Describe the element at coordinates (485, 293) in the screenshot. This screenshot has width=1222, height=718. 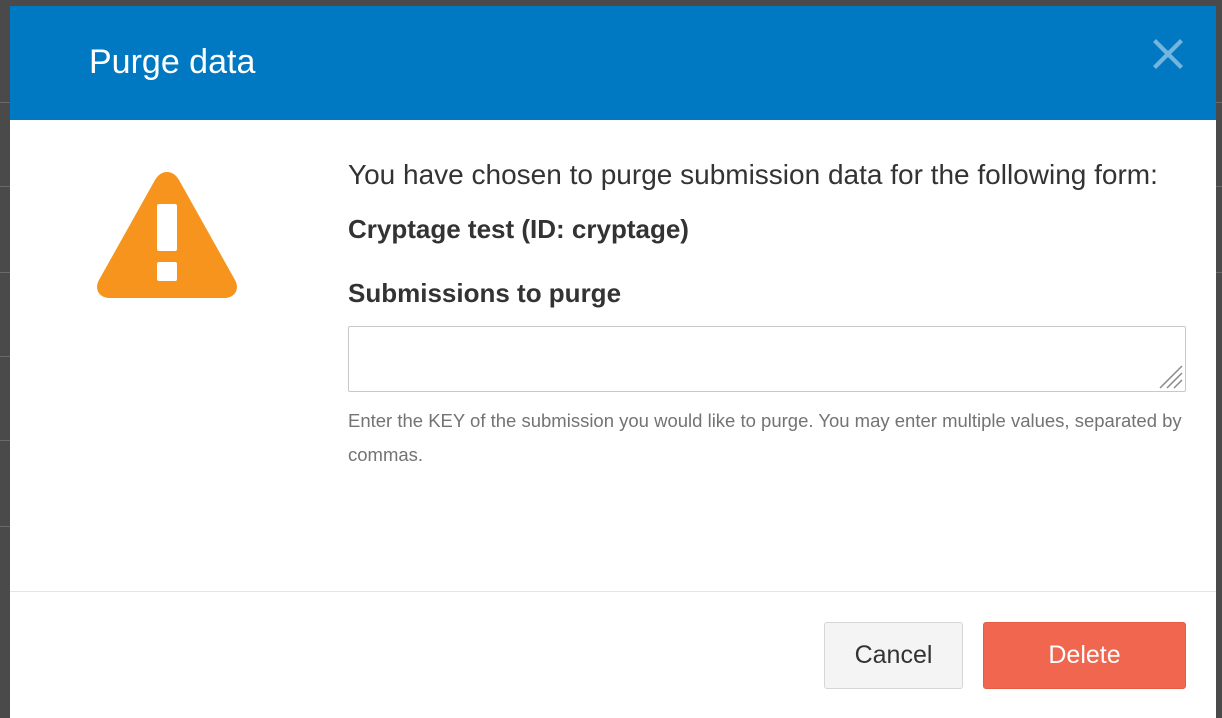
I see `submissions-label: Submissions to purge` at that location.